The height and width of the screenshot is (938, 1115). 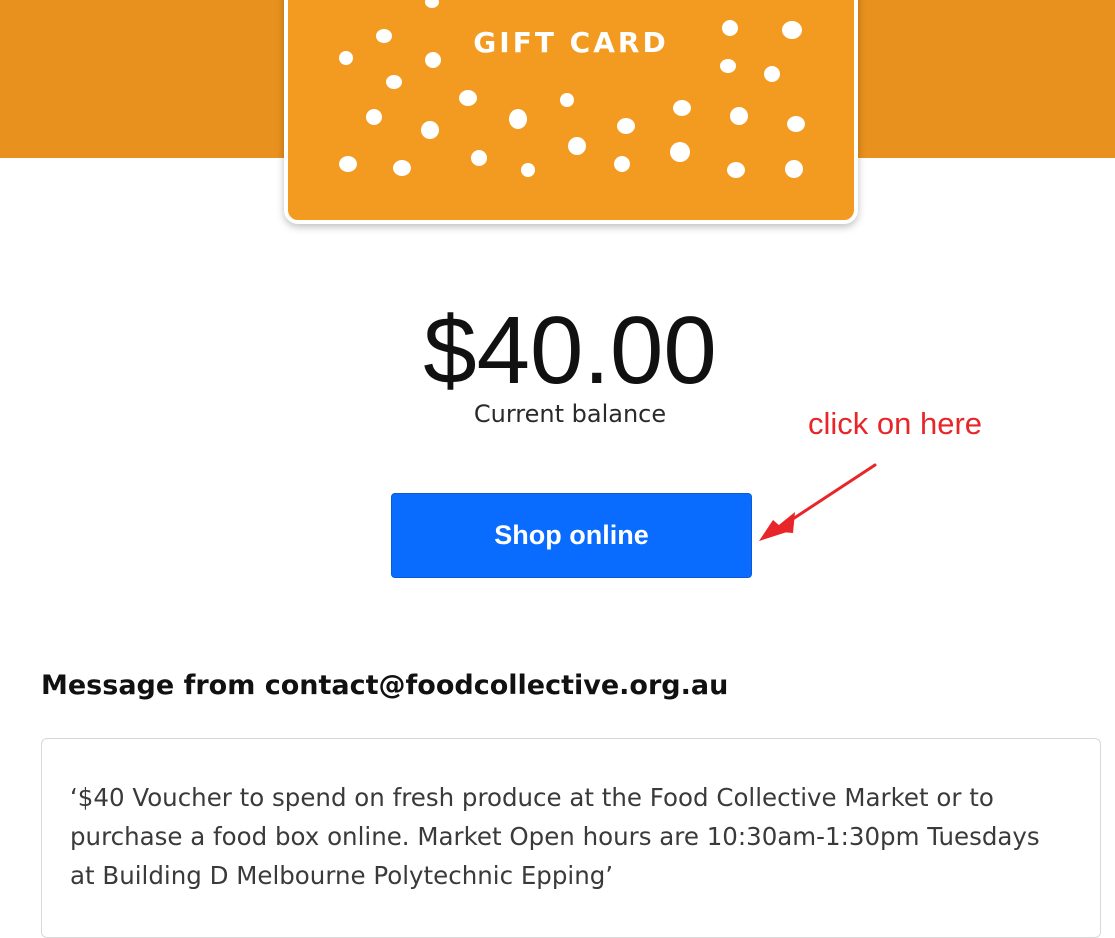 What do you see at coordinates (571, 42) in the screenshot?
I see `gift-card-title: GIFT CARD` at bounding box center [571, 42].